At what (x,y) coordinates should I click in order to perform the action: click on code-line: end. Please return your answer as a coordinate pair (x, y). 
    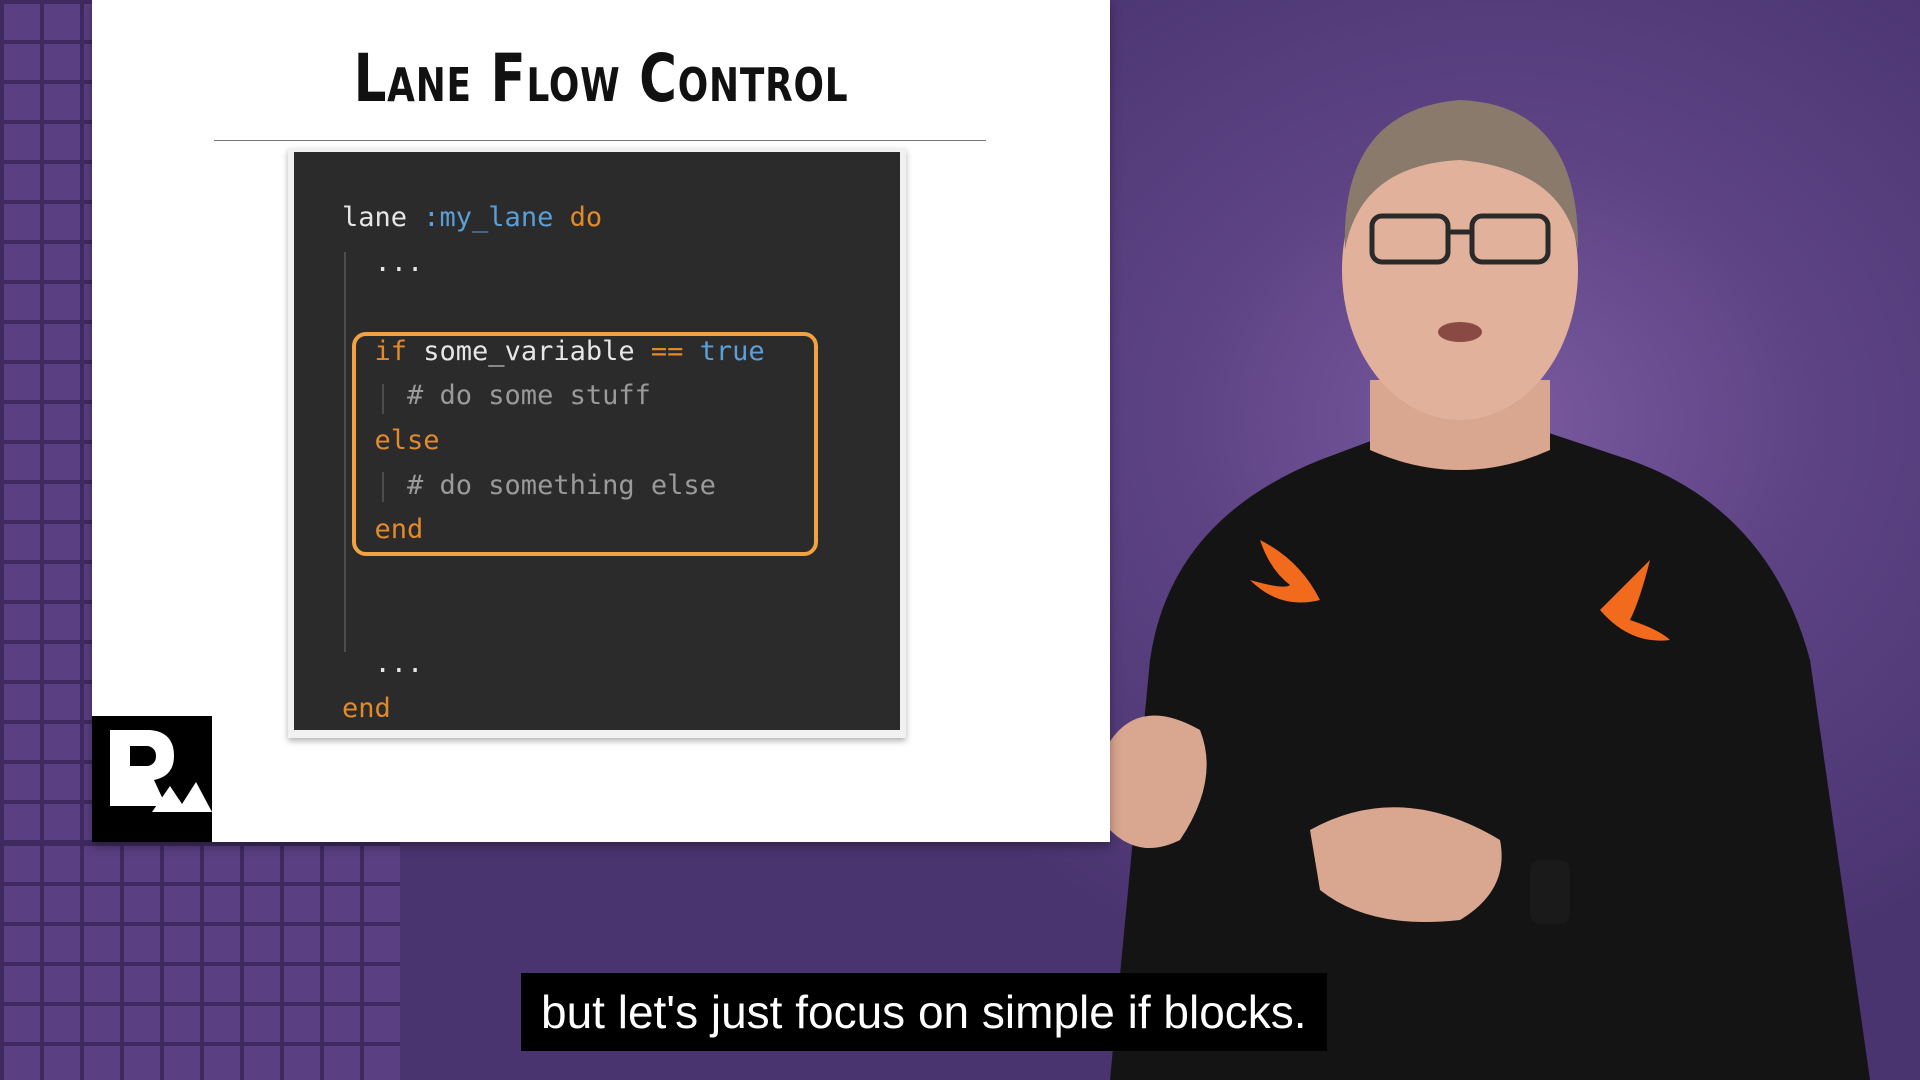
    Looking at the image, I should click on (366, 709).